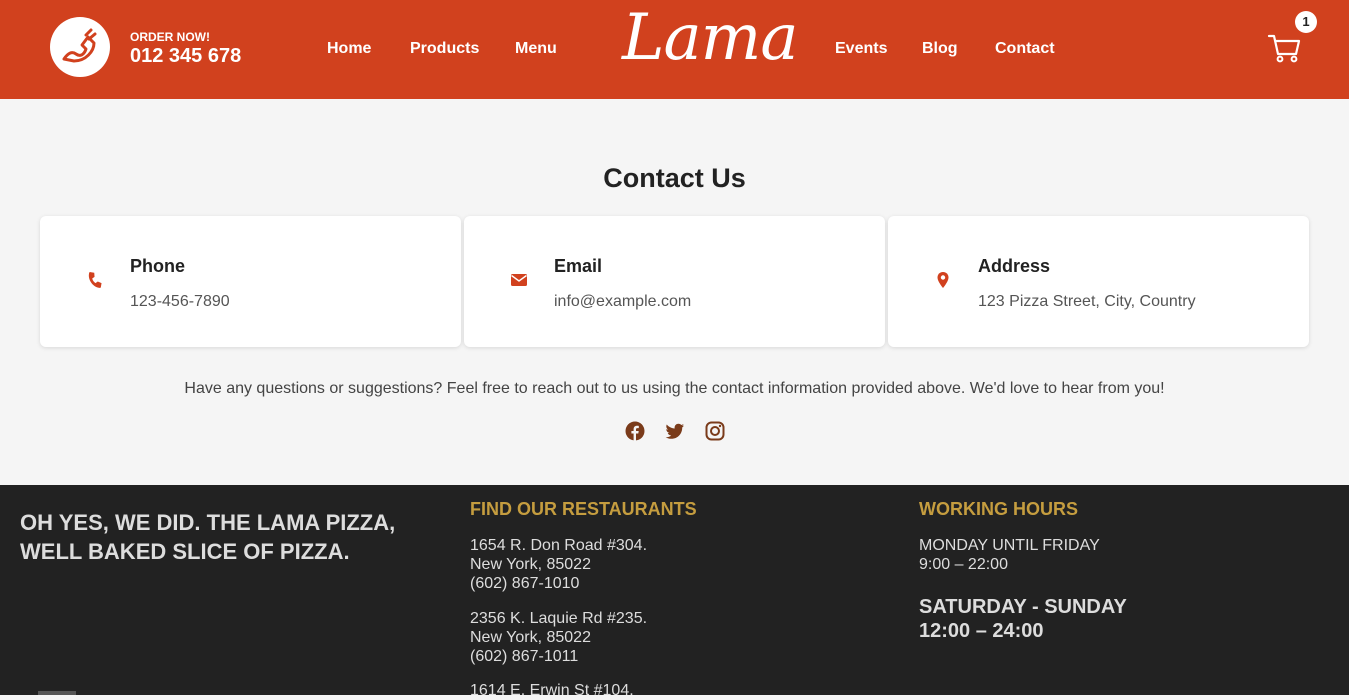  What do you see at coordinates (963, 564) in the screenshot?
I see `weekday-time: 9:00 – 22:00` at bounding box center [963, 564].